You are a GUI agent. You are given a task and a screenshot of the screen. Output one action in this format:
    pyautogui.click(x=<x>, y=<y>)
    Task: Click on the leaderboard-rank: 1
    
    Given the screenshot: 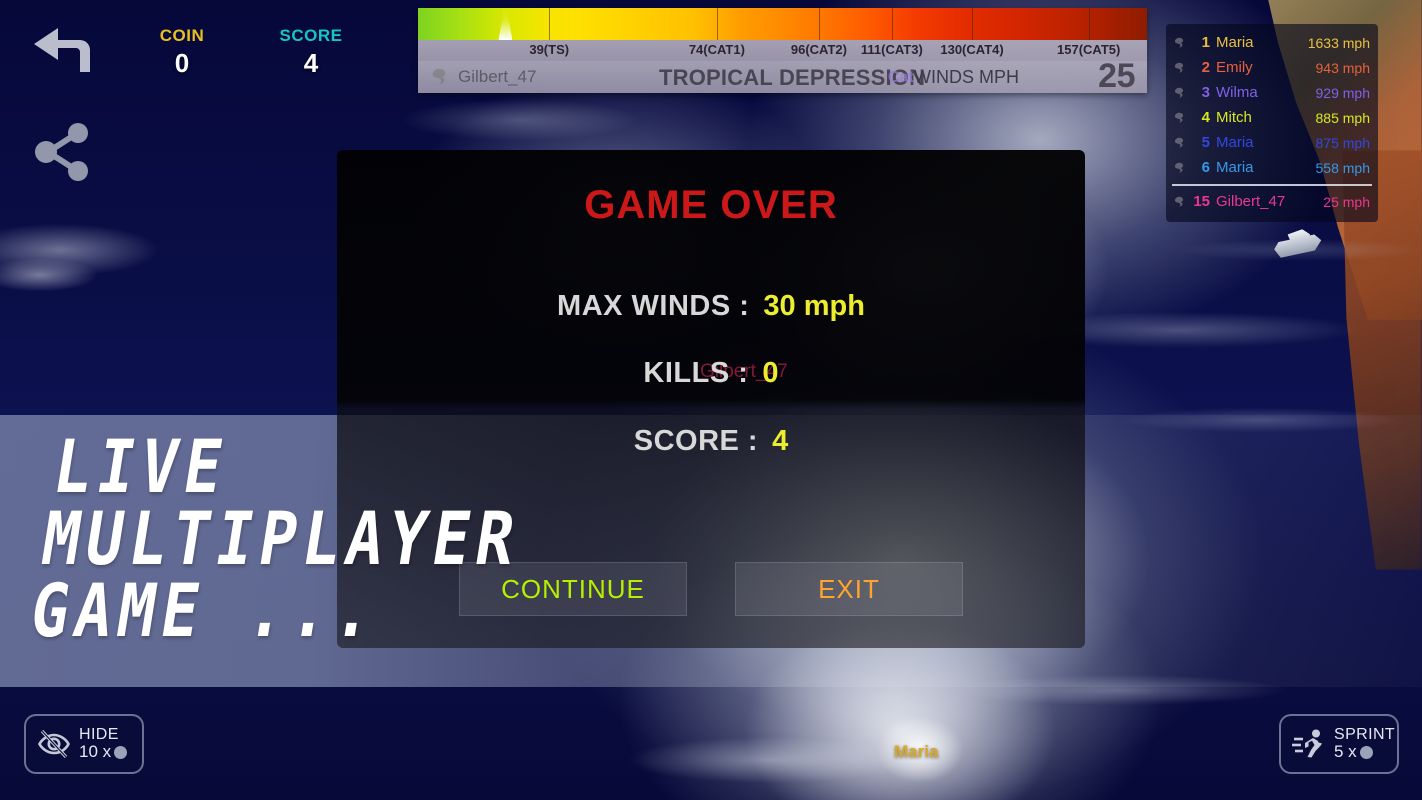 What is the action you would take?
    pyautogui.click(x=1205, y=42)
    